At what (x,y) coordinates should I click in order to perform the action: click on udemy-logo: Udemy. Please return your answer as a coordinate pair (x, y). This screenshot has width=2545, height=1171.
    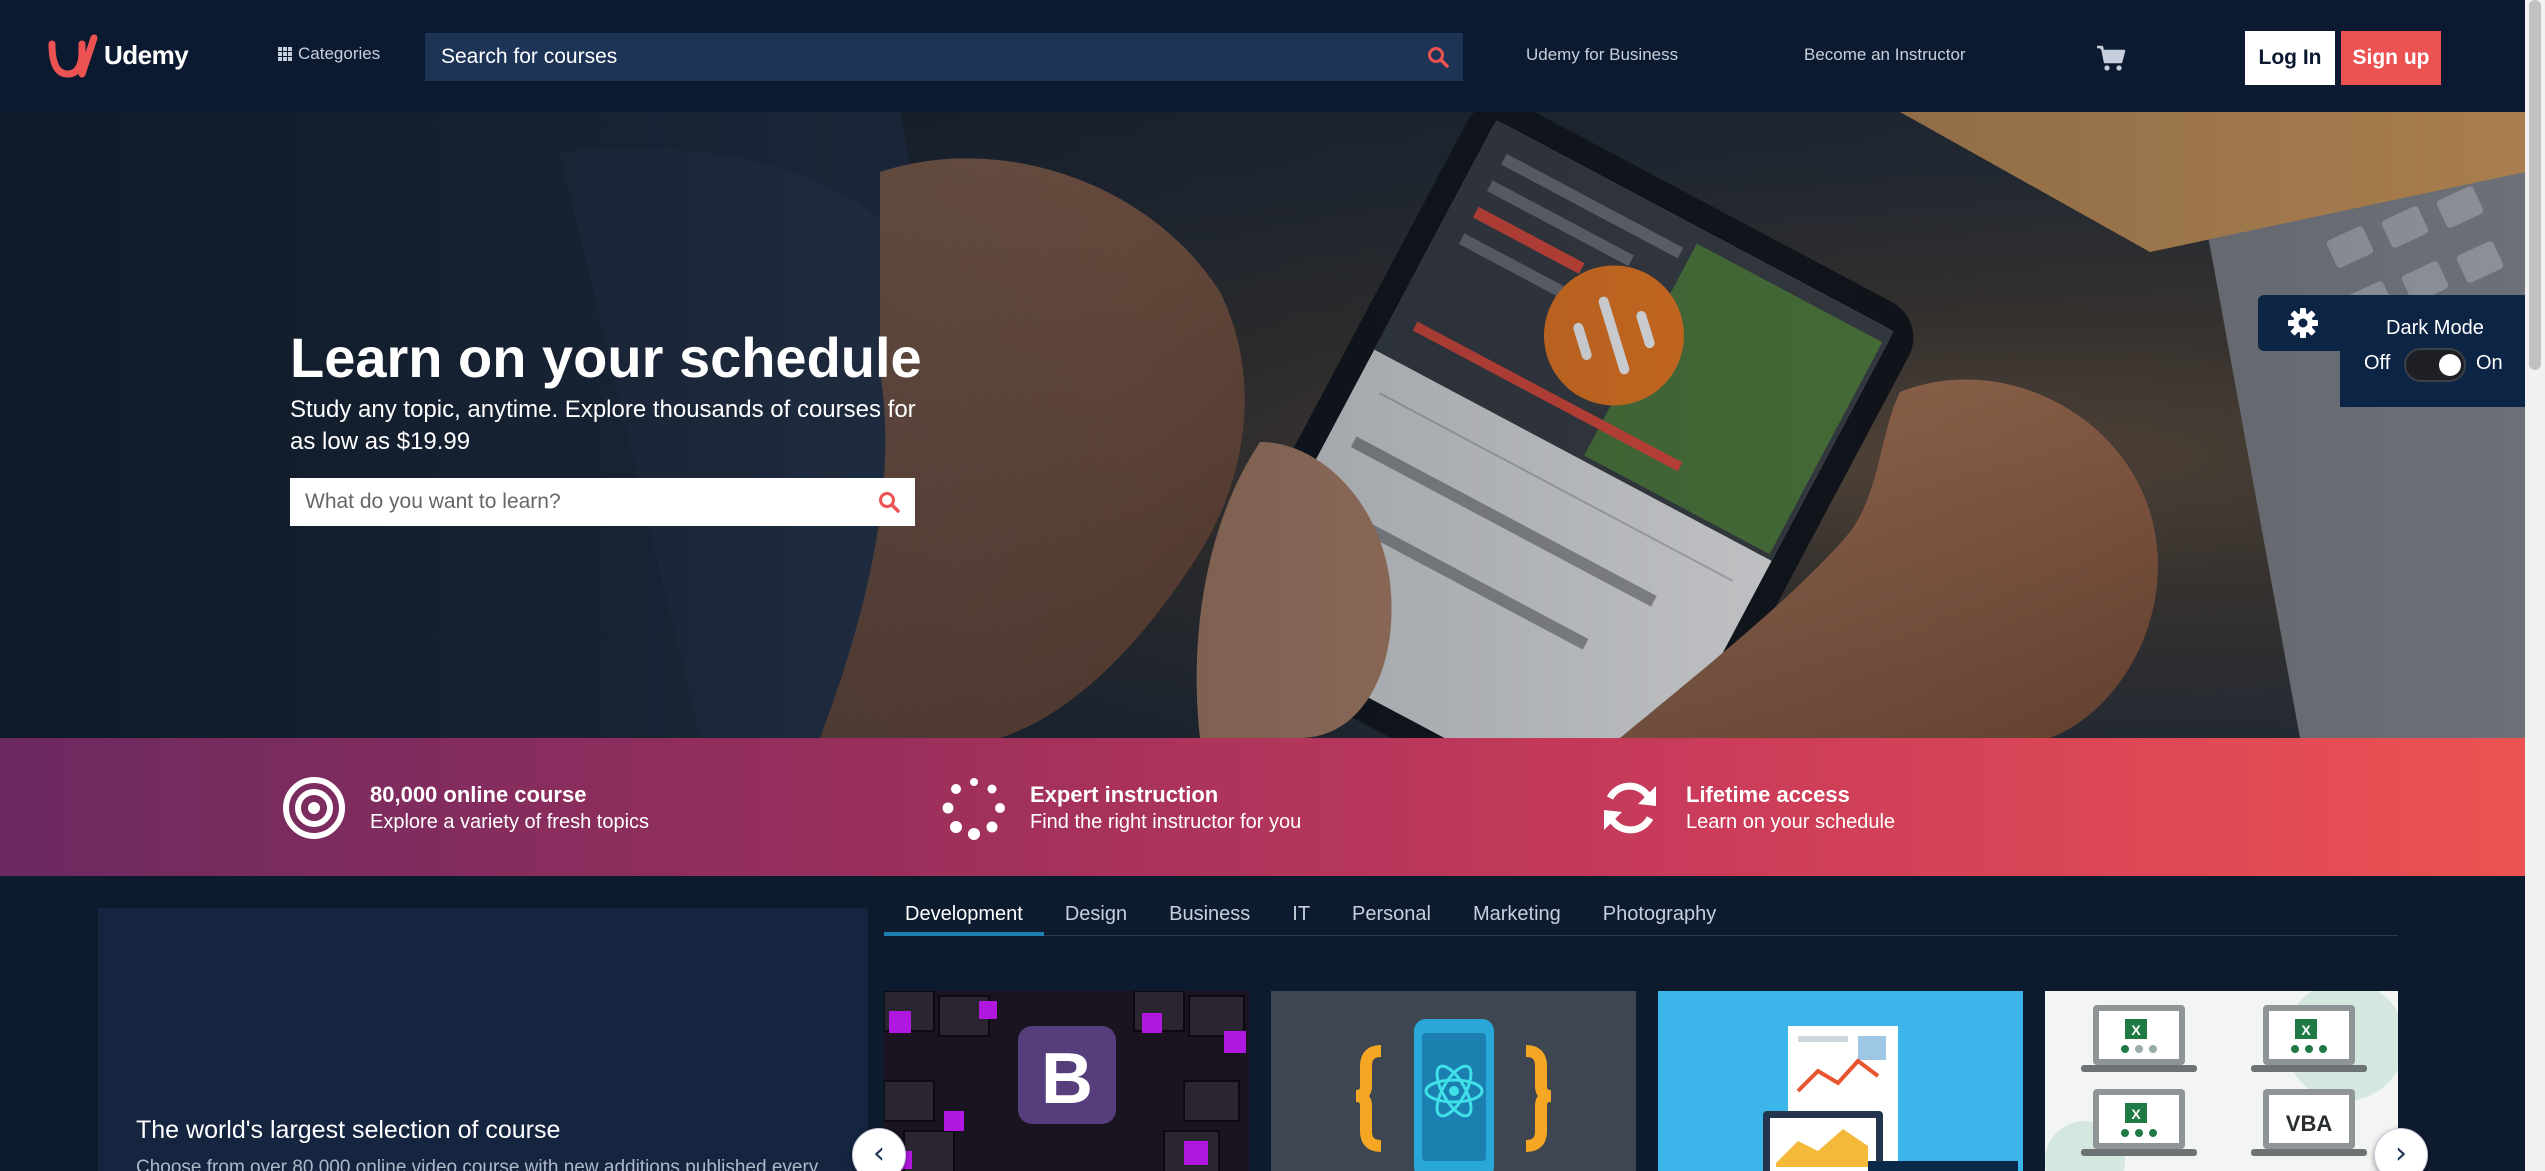
    Looking at the image, I should click on (118, 55).